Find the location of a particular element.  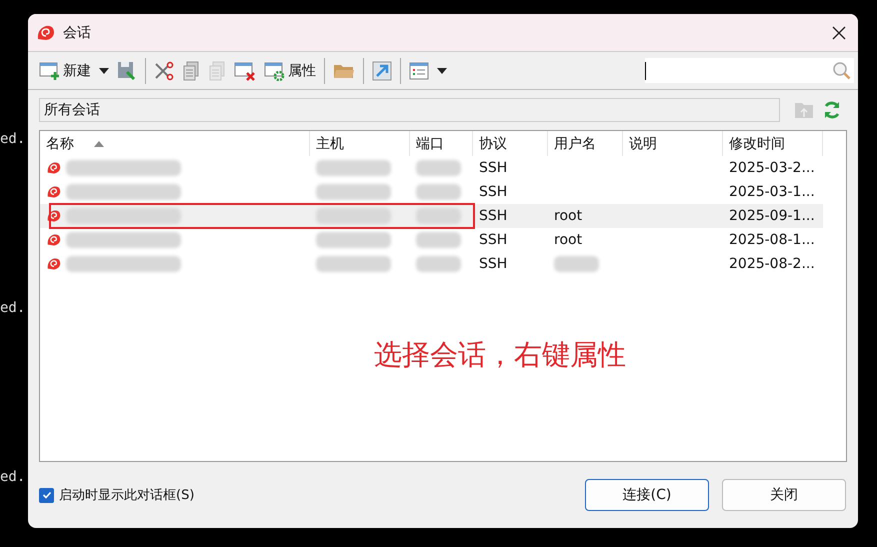

path-field: 所有会话 is located at coordinates (409, 110).